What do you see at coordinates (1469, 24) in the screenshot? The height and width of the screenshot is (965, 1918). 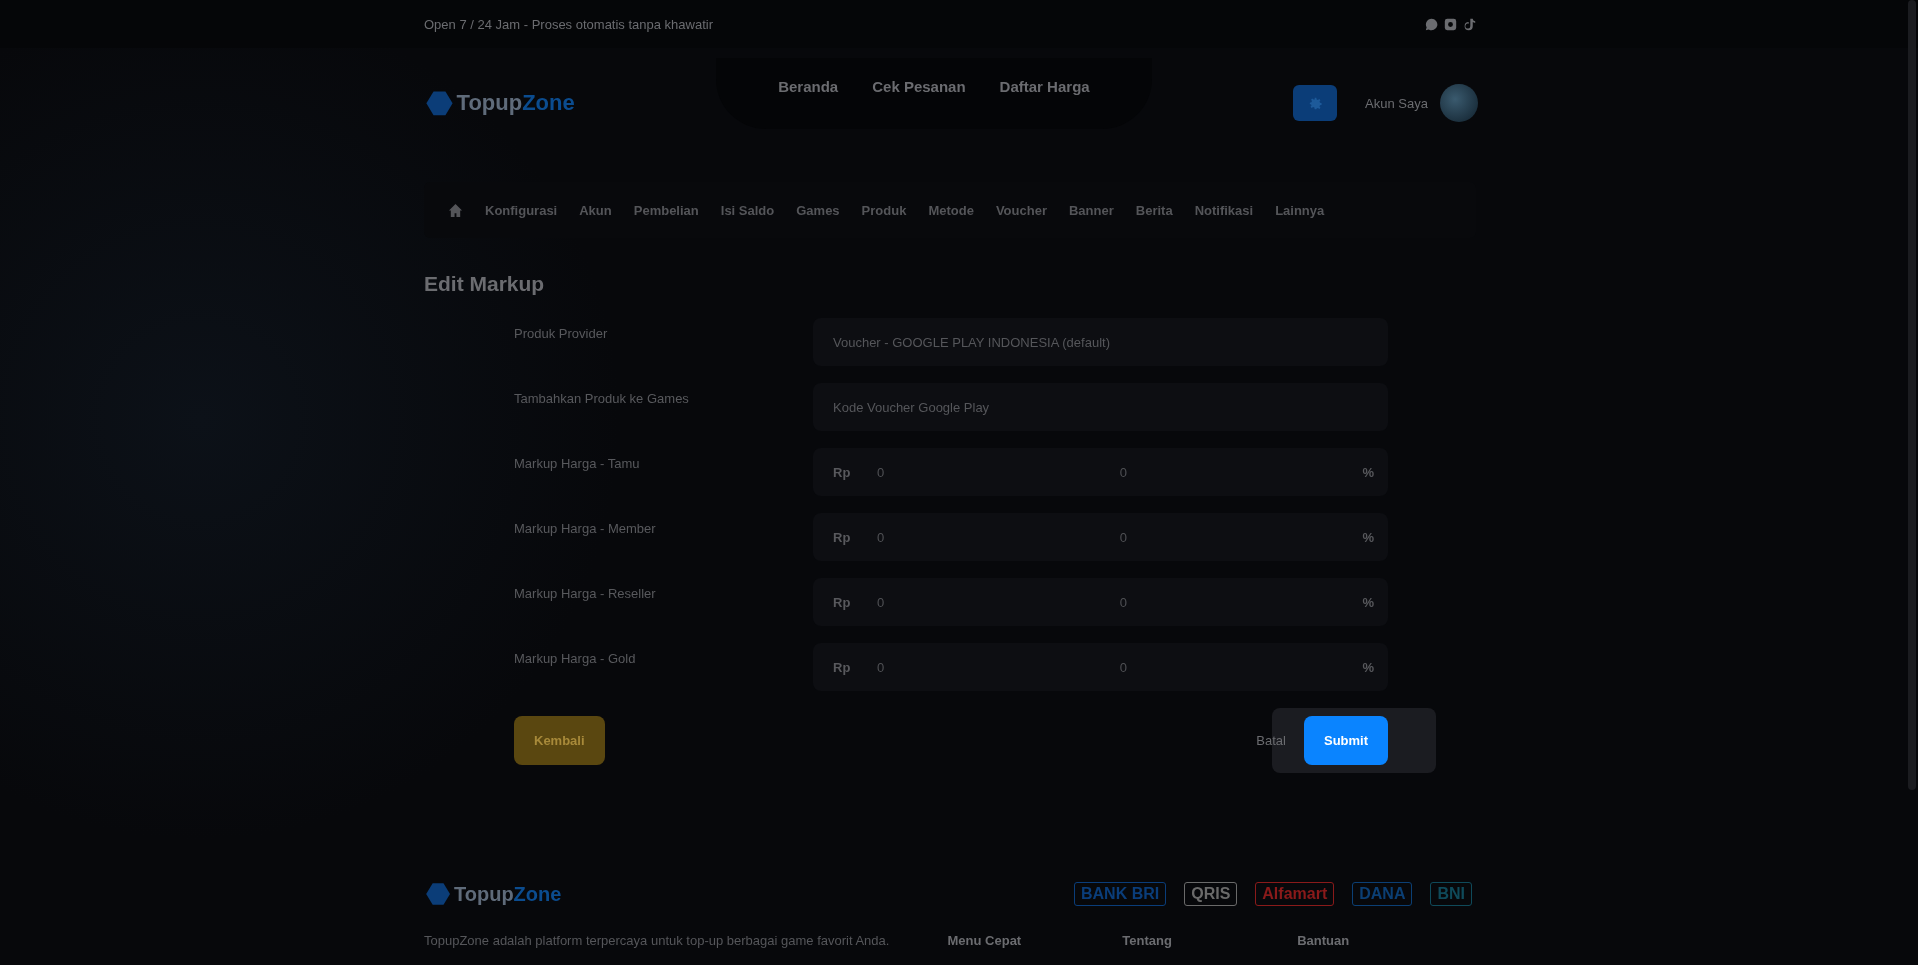 I see `music-note-icon` at bounding box center [1469, 24].